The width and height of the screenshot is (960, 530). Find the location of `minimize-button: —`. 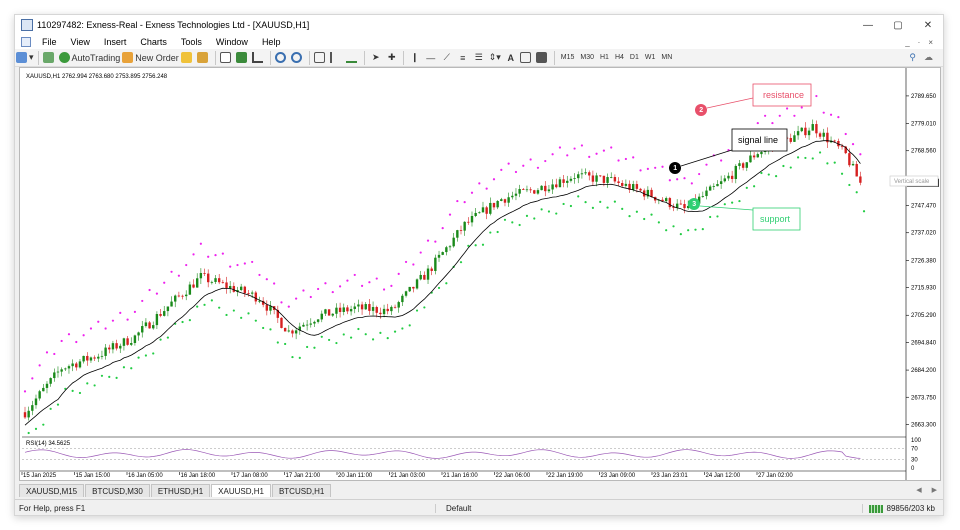

minimize-button: — is located at coordinates (868, 25).